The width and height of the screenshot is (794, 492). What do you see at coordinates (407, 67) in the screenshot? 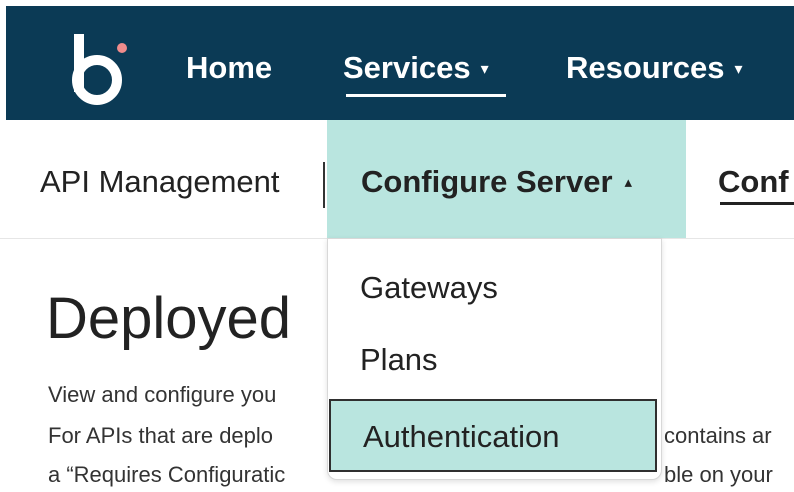
I see `nav-services-label: Services` at bounding box center [407, 67].